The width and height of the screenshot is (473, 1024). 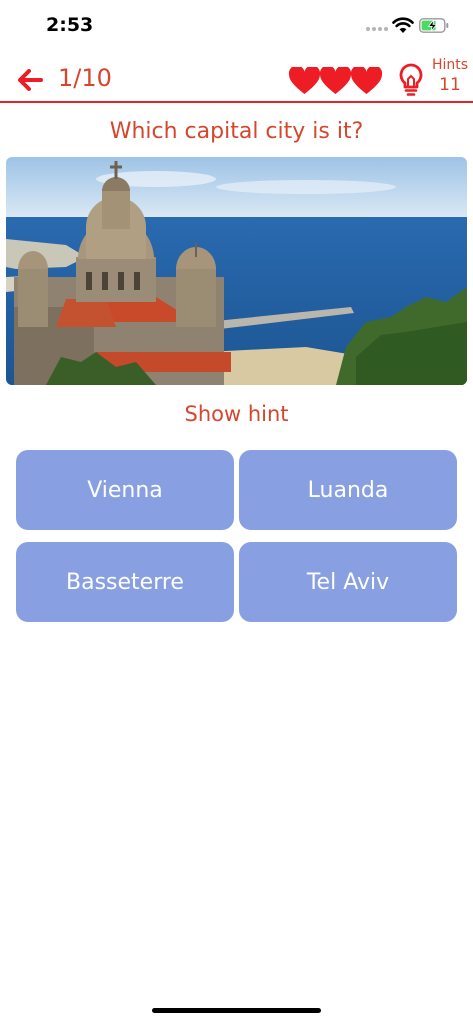 I want to click on lives-indicator, so click(x=335, y=81).